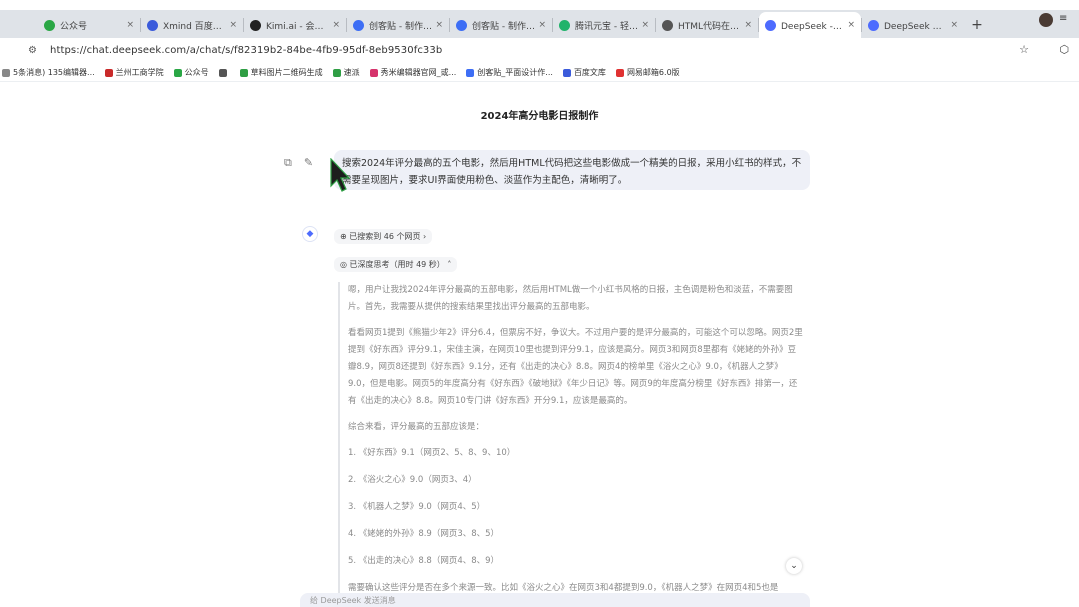  Describe the element at coordinates (298, 163) in the screenshot. I see `message-tools: ⧉ ✎` at that location.